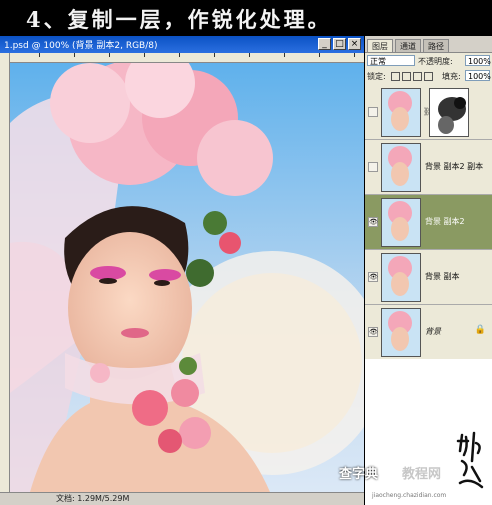 The width and height of the screenshot is (492, 505). Describe the element at coordinates (442, 276) in the screenshot. I see `layer-name: 背景 副本` at that location.